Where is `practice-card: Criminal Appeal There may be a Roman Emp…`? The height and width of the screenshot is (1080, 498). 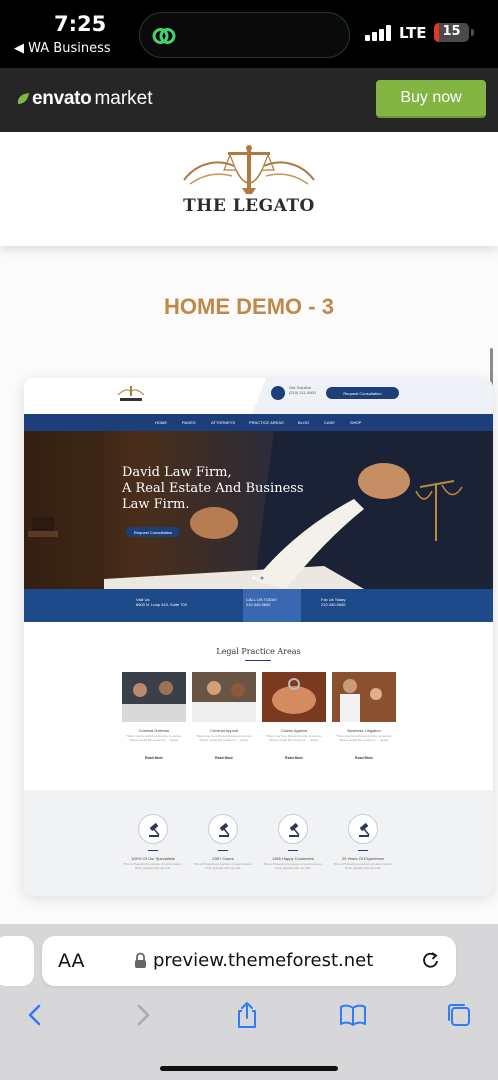
practice-card: Criminal Appeal There may be a Roman Emp… is located at coordinates (224, 720).